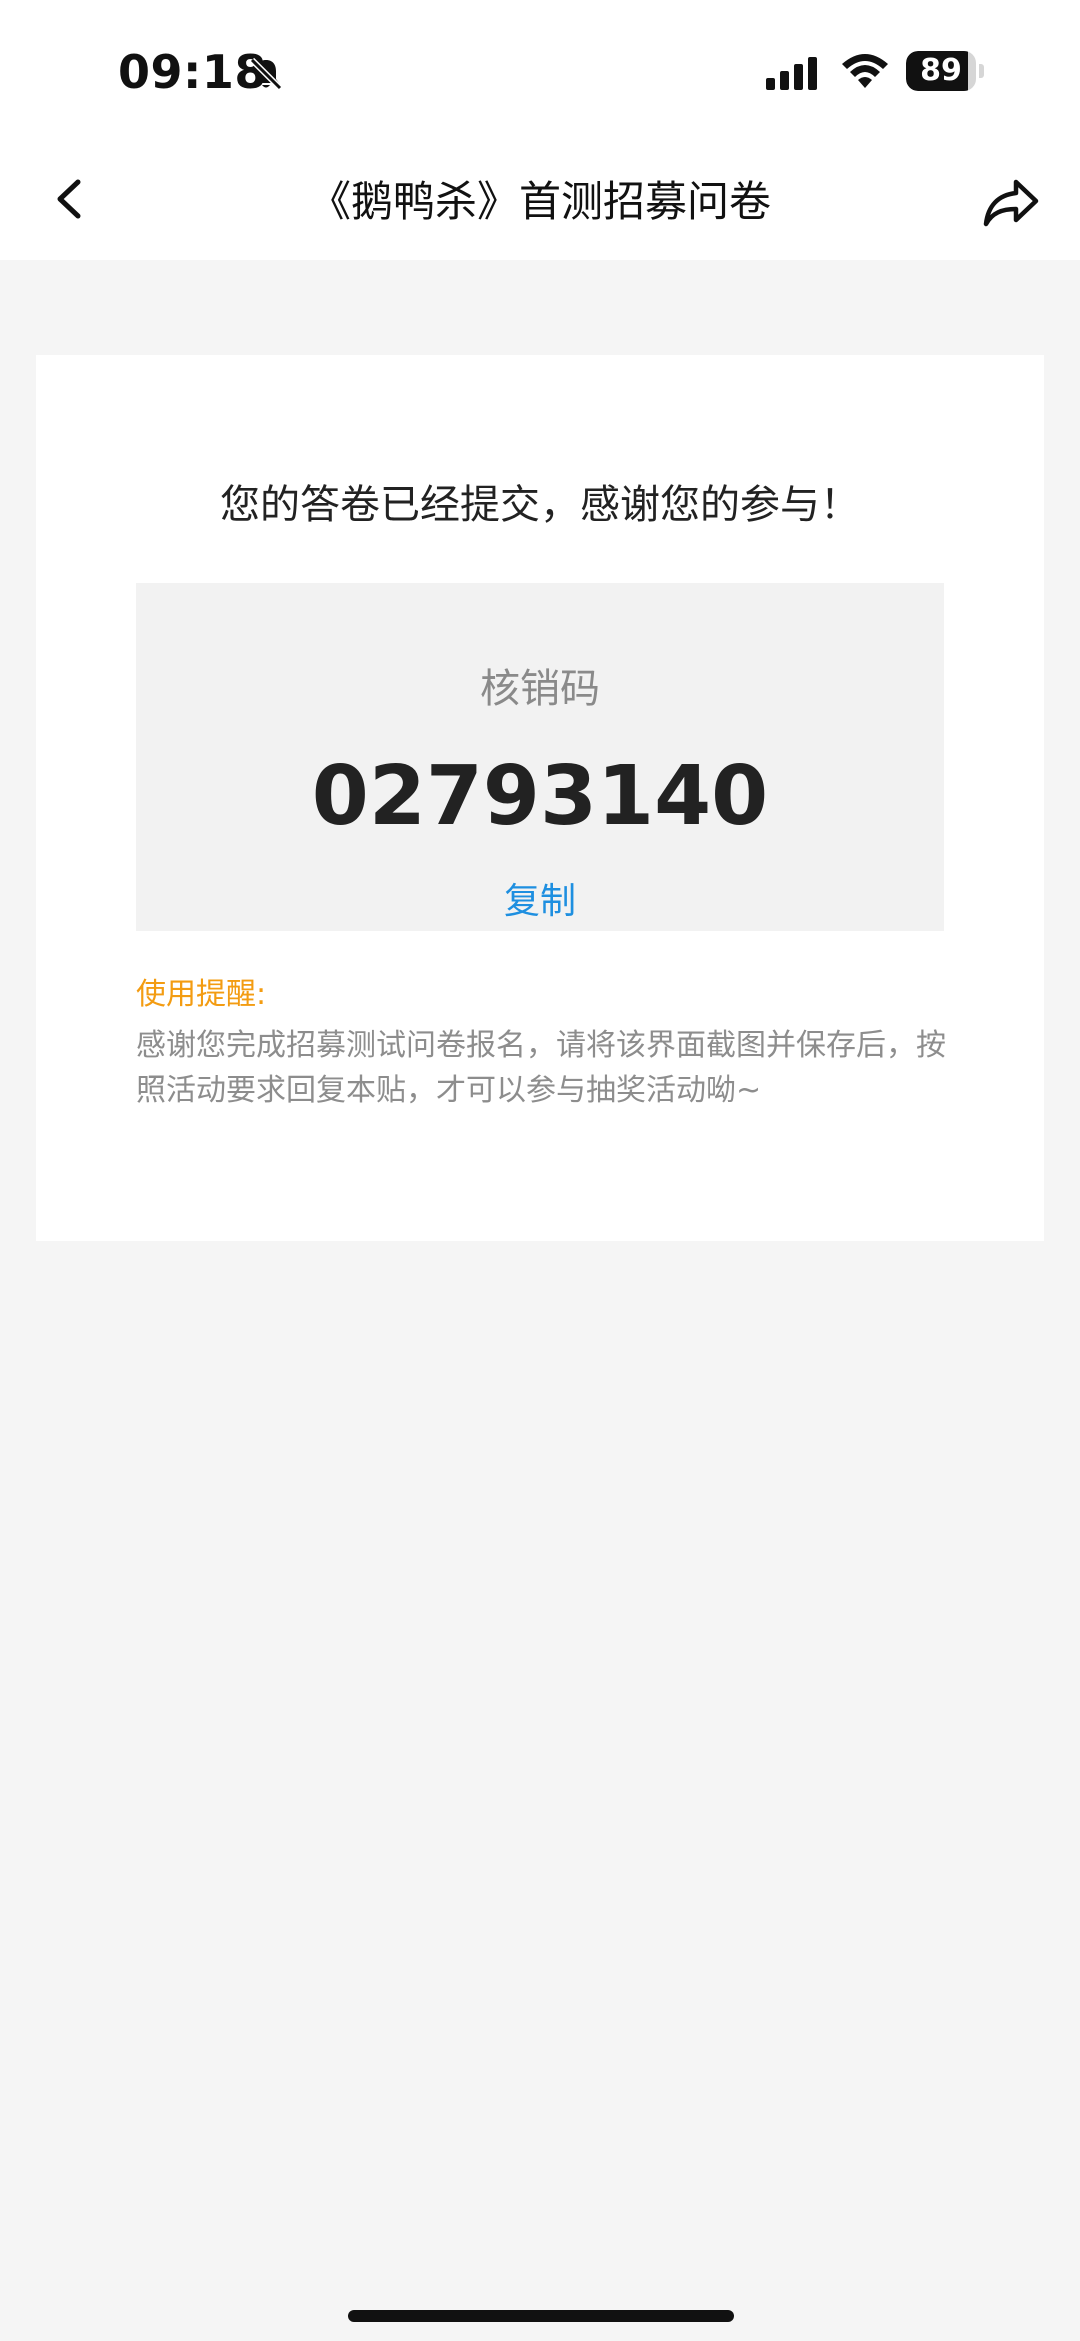  Describe the element at coordinates (201, 994) in the screenshot. I see `tip-label: 使用提醒:` at that location.